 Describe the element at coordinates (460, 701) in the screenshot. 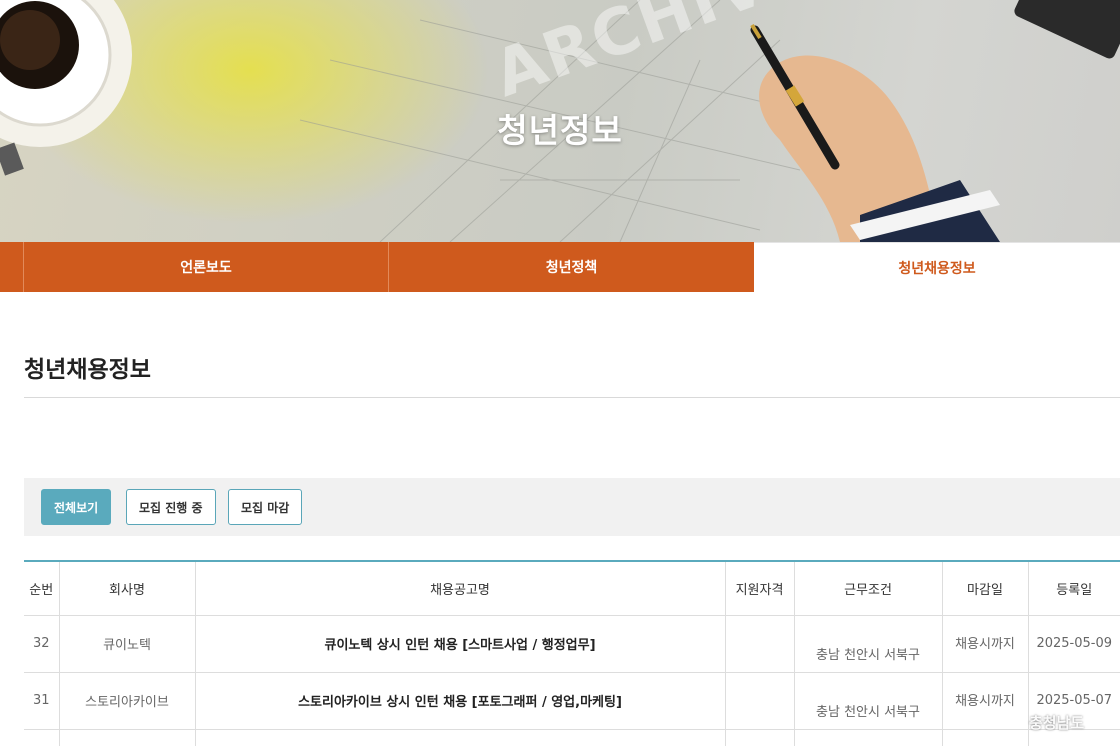

I see `row-job-title-link: 스토리아카이브 상시 인턴 채용 [포토그래퍼 / 영업,마케팅]` at that location.